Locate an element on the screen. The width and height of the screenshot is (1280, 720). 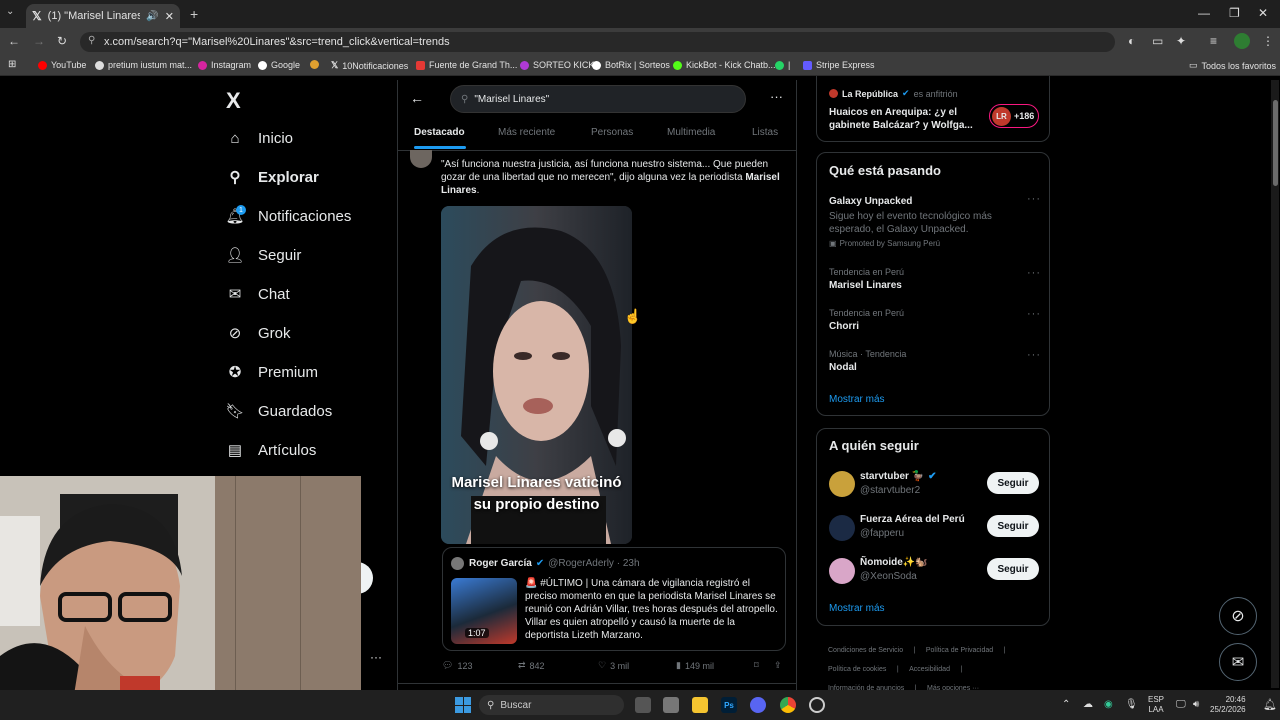
network-icon: 🖵 is located at coordinates (1181, 704).